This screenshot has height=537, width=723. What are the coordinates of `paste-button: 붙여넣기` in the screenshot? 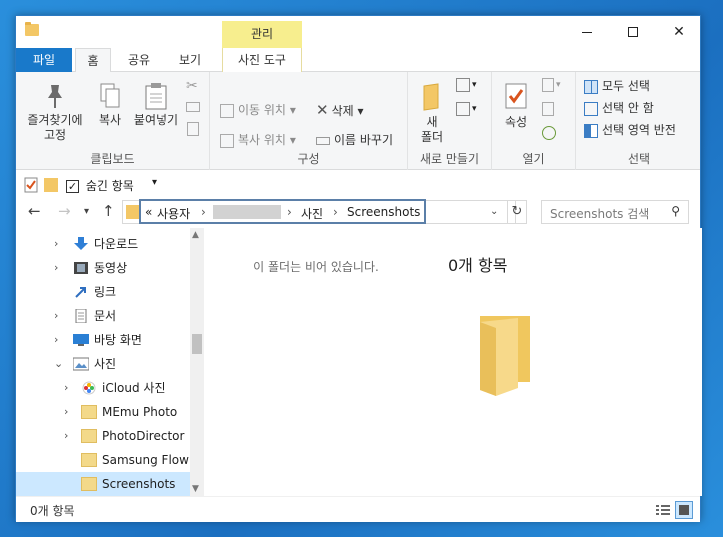 It's located at (156, 105).